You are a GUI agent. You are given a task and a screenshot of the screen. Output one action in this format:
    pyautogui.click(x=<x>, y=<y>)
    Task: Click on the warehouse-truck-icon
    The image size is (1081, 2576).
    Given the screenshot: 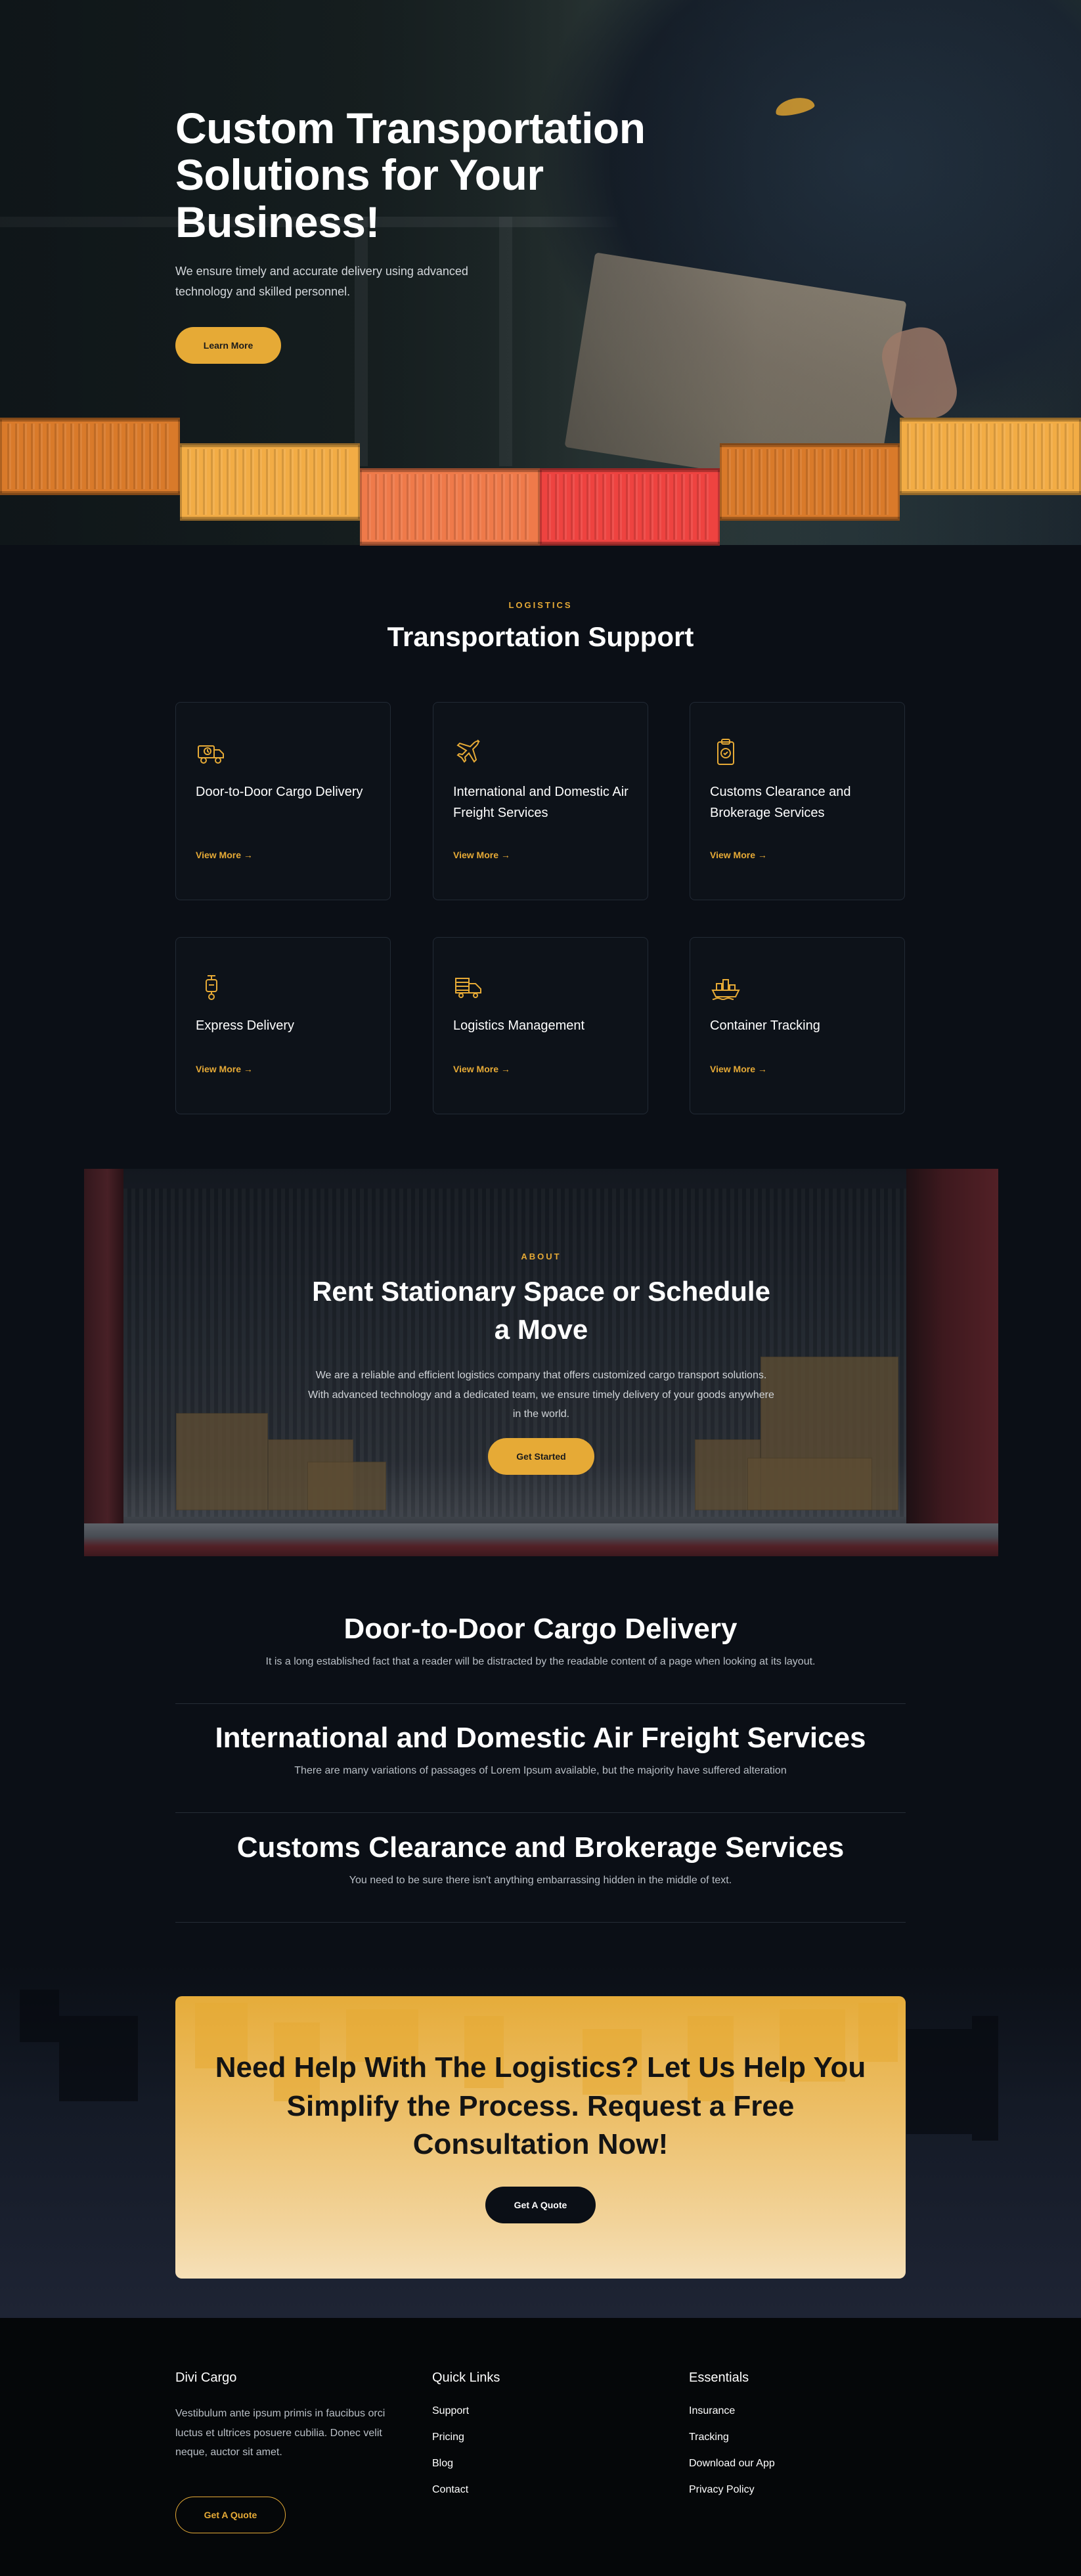 What is the action you would take?
    pyautogui.click(x=469, y=986)
    